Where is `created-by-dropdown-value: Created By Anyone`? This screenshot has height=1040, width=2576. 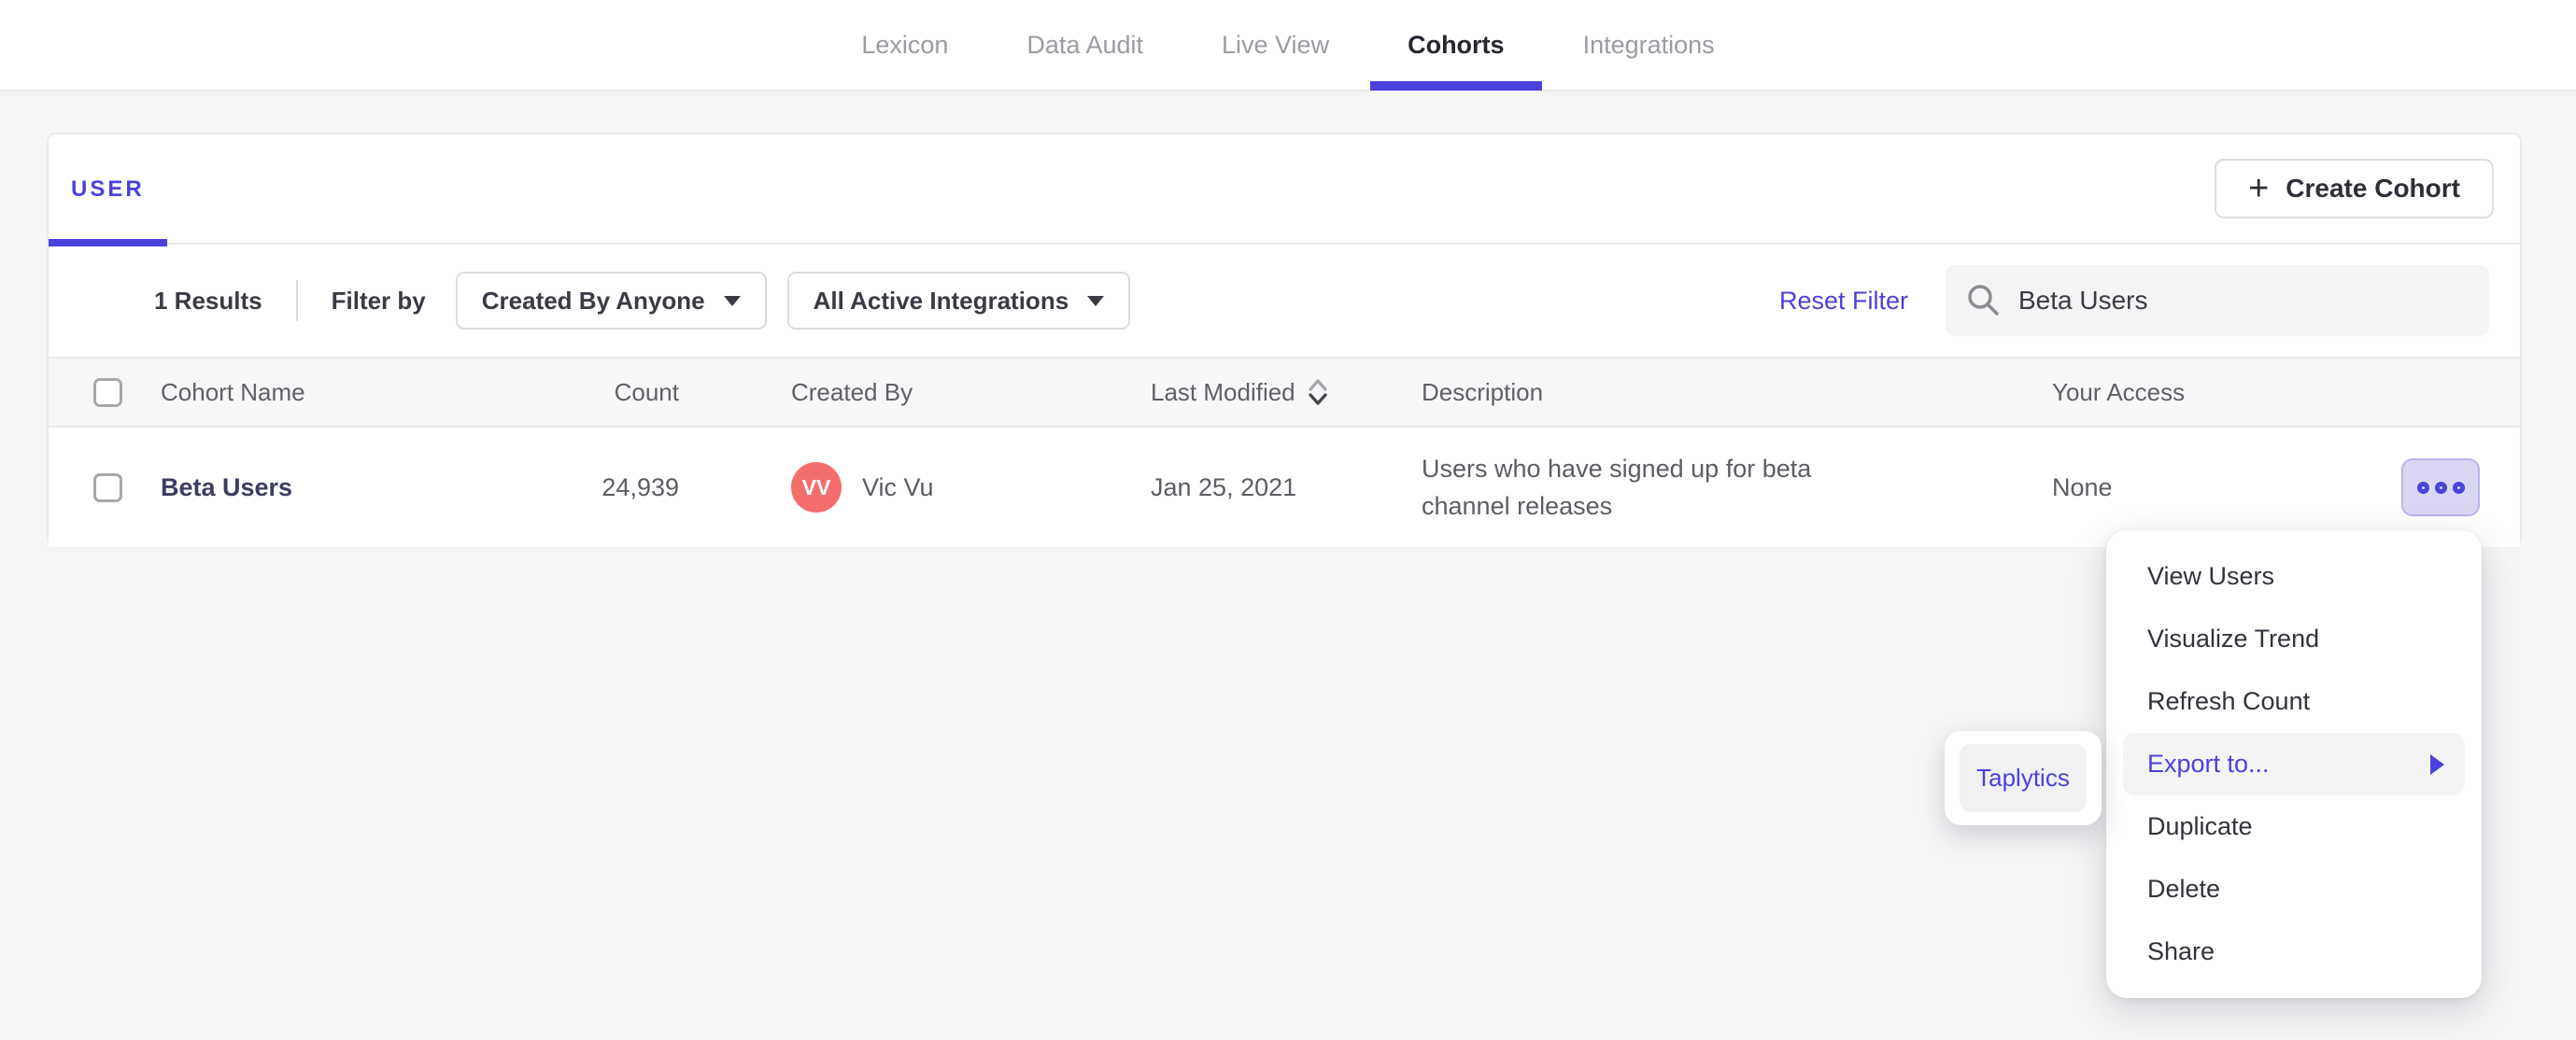 created-by-dropdown-value: Created By Anyone is located at coordinates (593, 300).